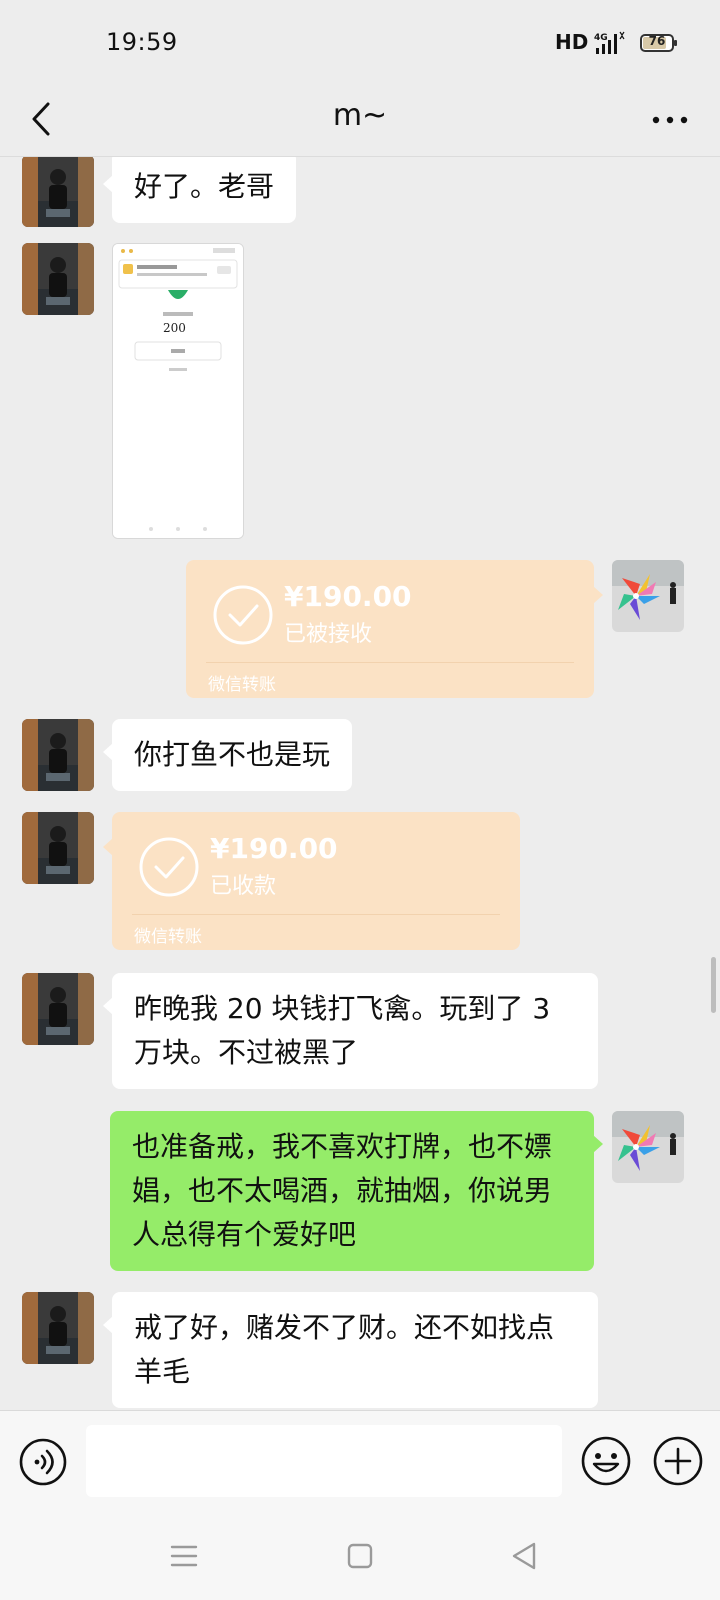  What do you see at coordinates (328, 634) in the screenshot?
I see `transfer-status: 已被接收` at bounding box center [328, 634].